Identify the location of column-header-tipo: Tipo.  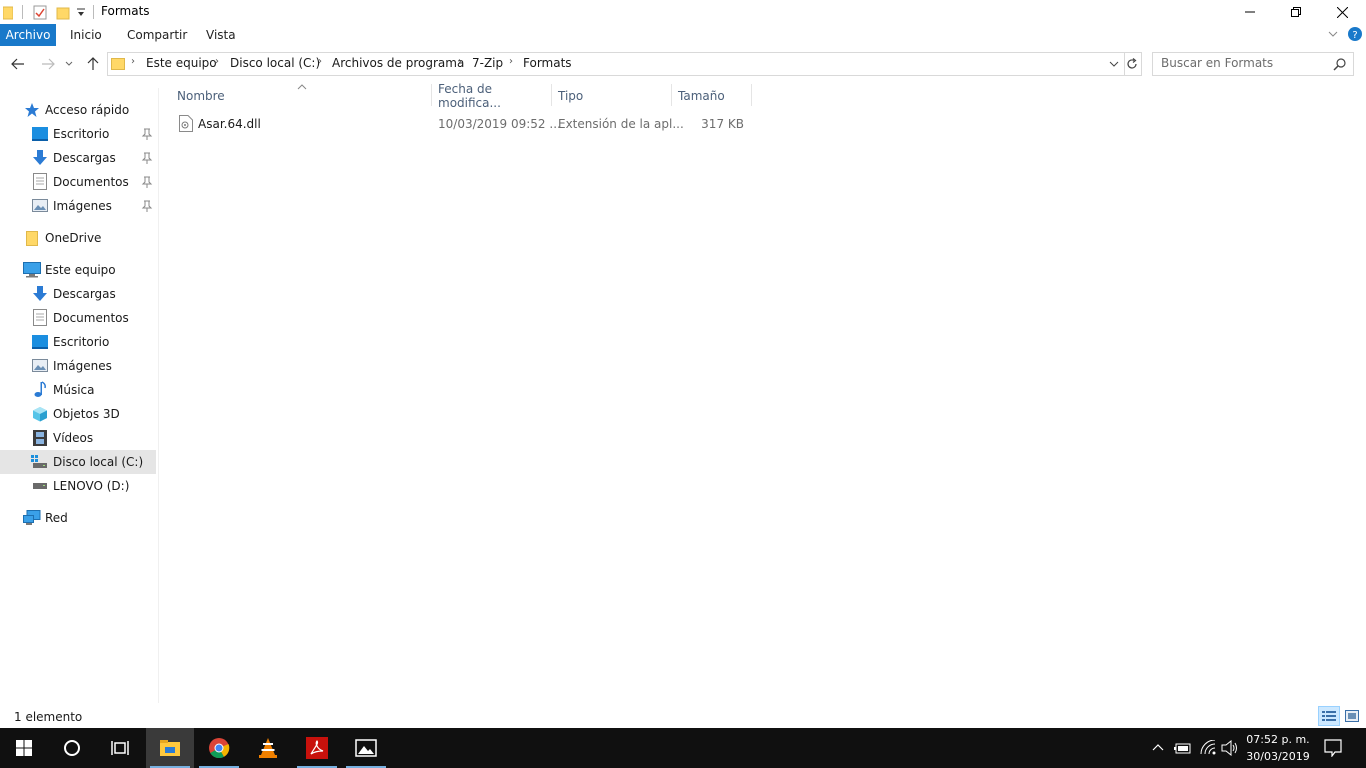
(614, 96).